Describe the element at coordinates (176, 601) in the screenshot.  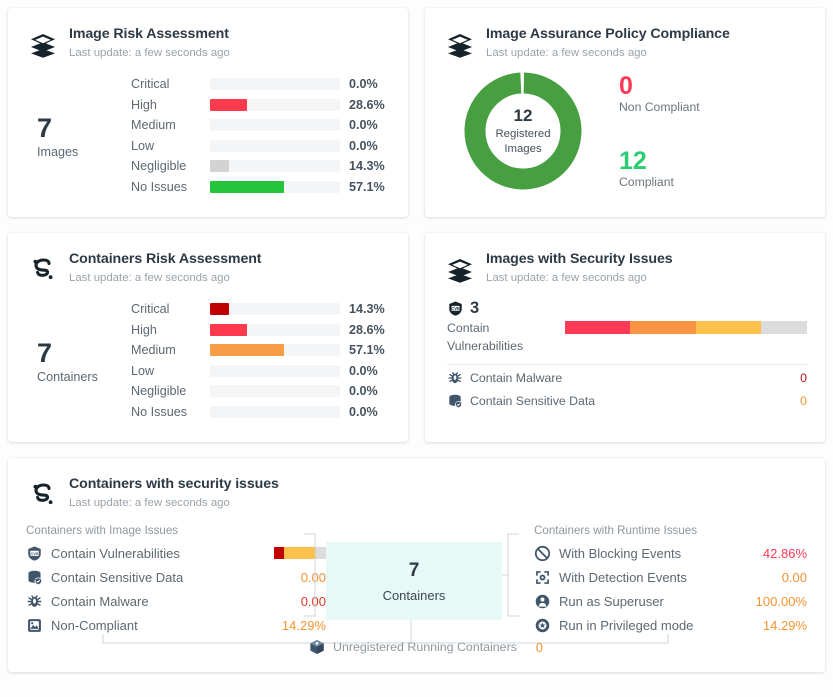
I see `image-issue-row: Contain Malware 0.00` at that location.